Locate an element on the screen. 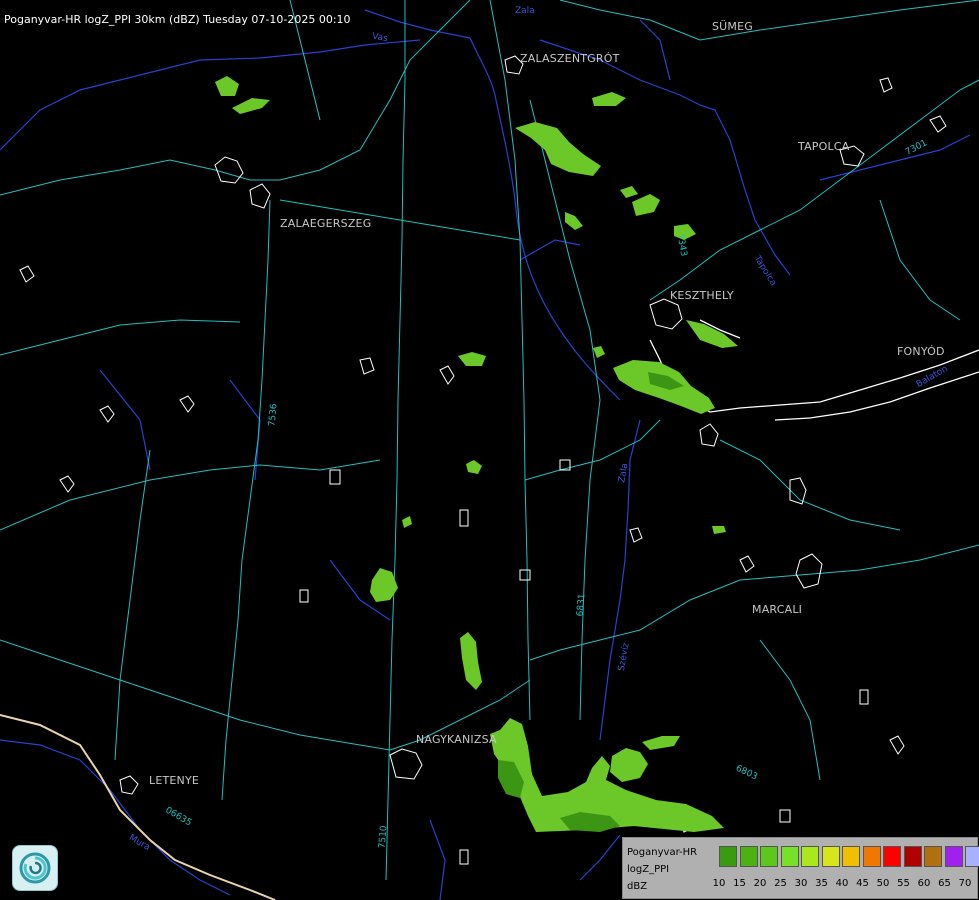 The height and width of the screenshot is (900, 979). radar-logo is located at coordinates (35, 868).